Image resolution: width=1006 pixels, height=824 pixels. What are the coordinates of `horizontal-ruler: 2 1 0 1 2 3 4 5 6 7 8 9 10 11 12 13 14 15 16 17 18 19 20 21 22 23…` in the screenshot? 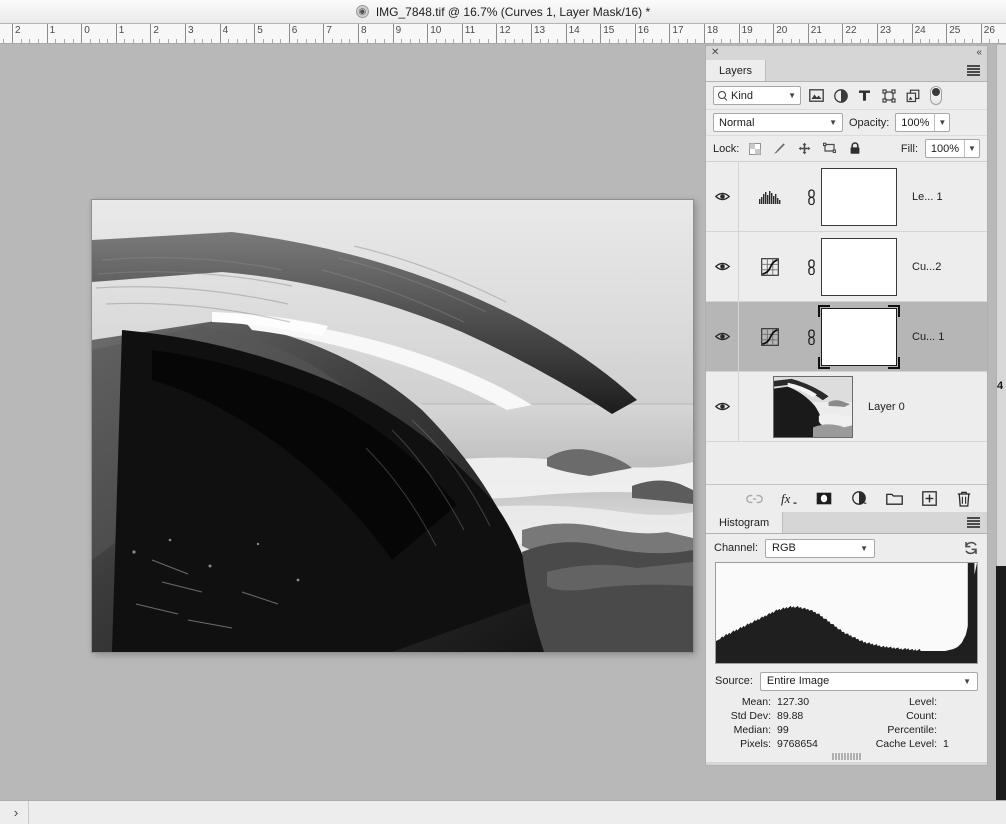 It's located at (503, 34).